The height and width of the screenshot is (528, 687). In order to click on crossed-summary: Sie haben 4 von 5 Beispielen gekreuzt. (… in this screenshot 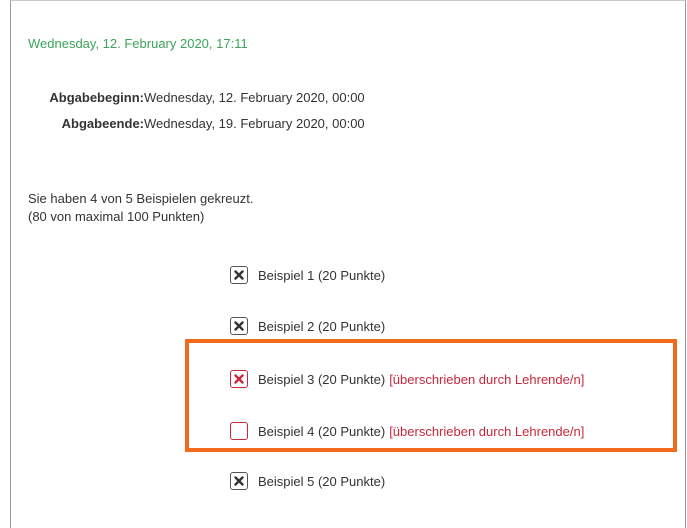, I will do `click(141, 208)`.